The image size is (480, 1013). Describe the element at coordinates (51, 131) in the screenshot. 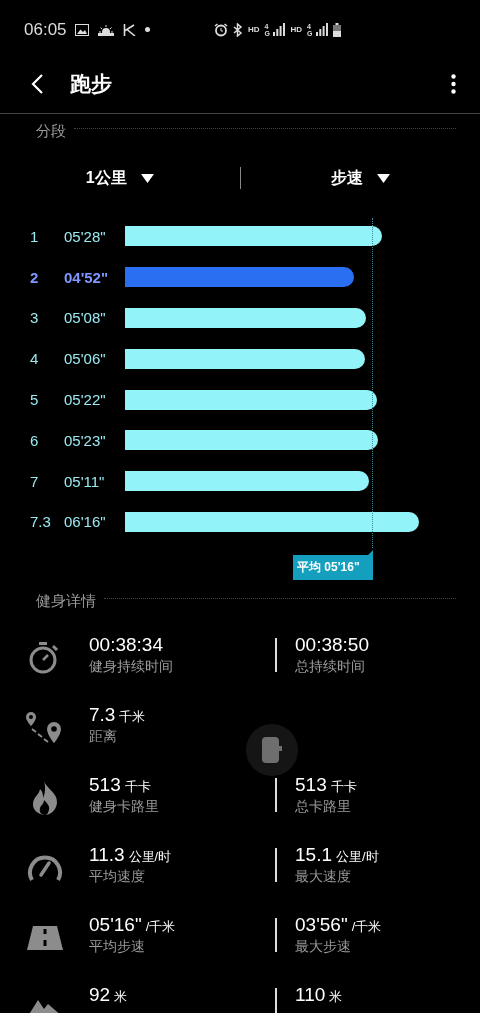

I see `section-title: 分段` at that location.